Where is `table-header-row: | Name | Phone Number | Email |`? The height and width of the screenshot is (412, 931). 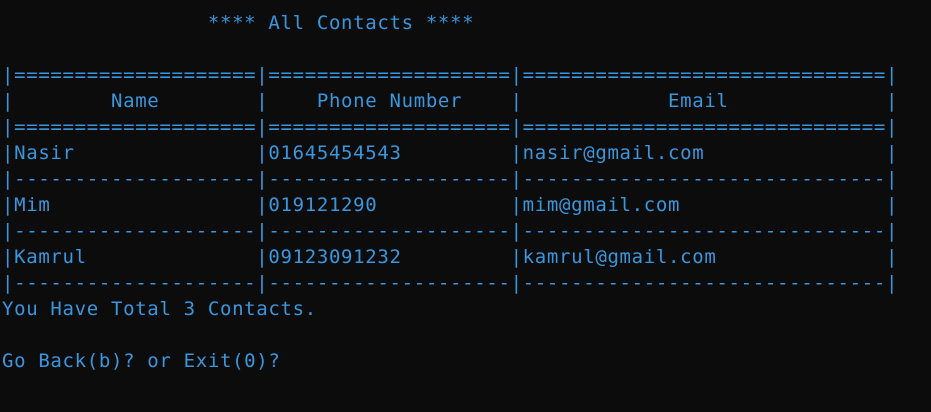
table-header-row: | Name | Phone Number | Email | is located at coordinates (450, 101).